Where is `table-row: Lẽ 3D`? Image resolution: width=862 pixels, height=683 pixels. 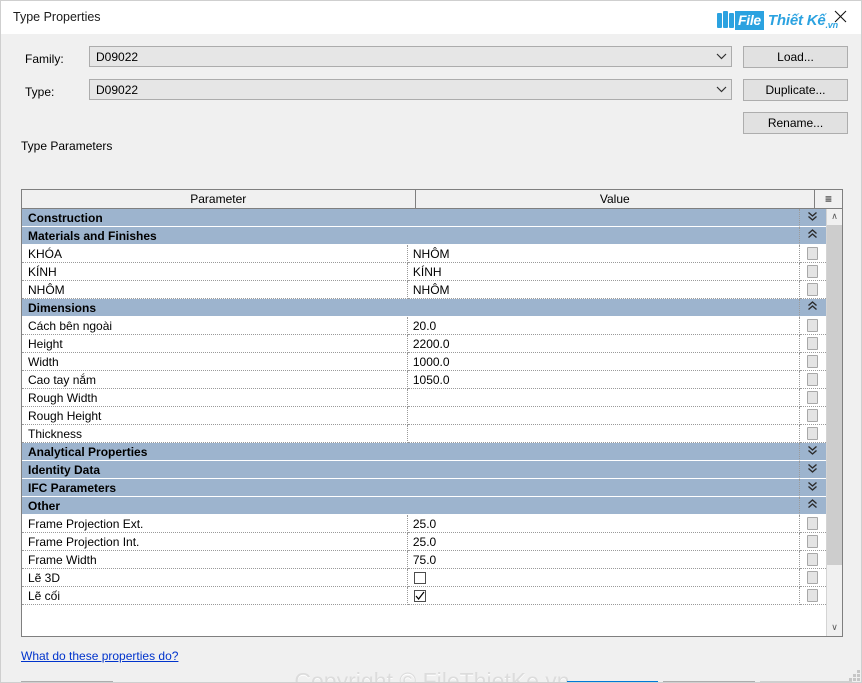 table-row: Lẽ 3D is located at coordinates (424, 578).